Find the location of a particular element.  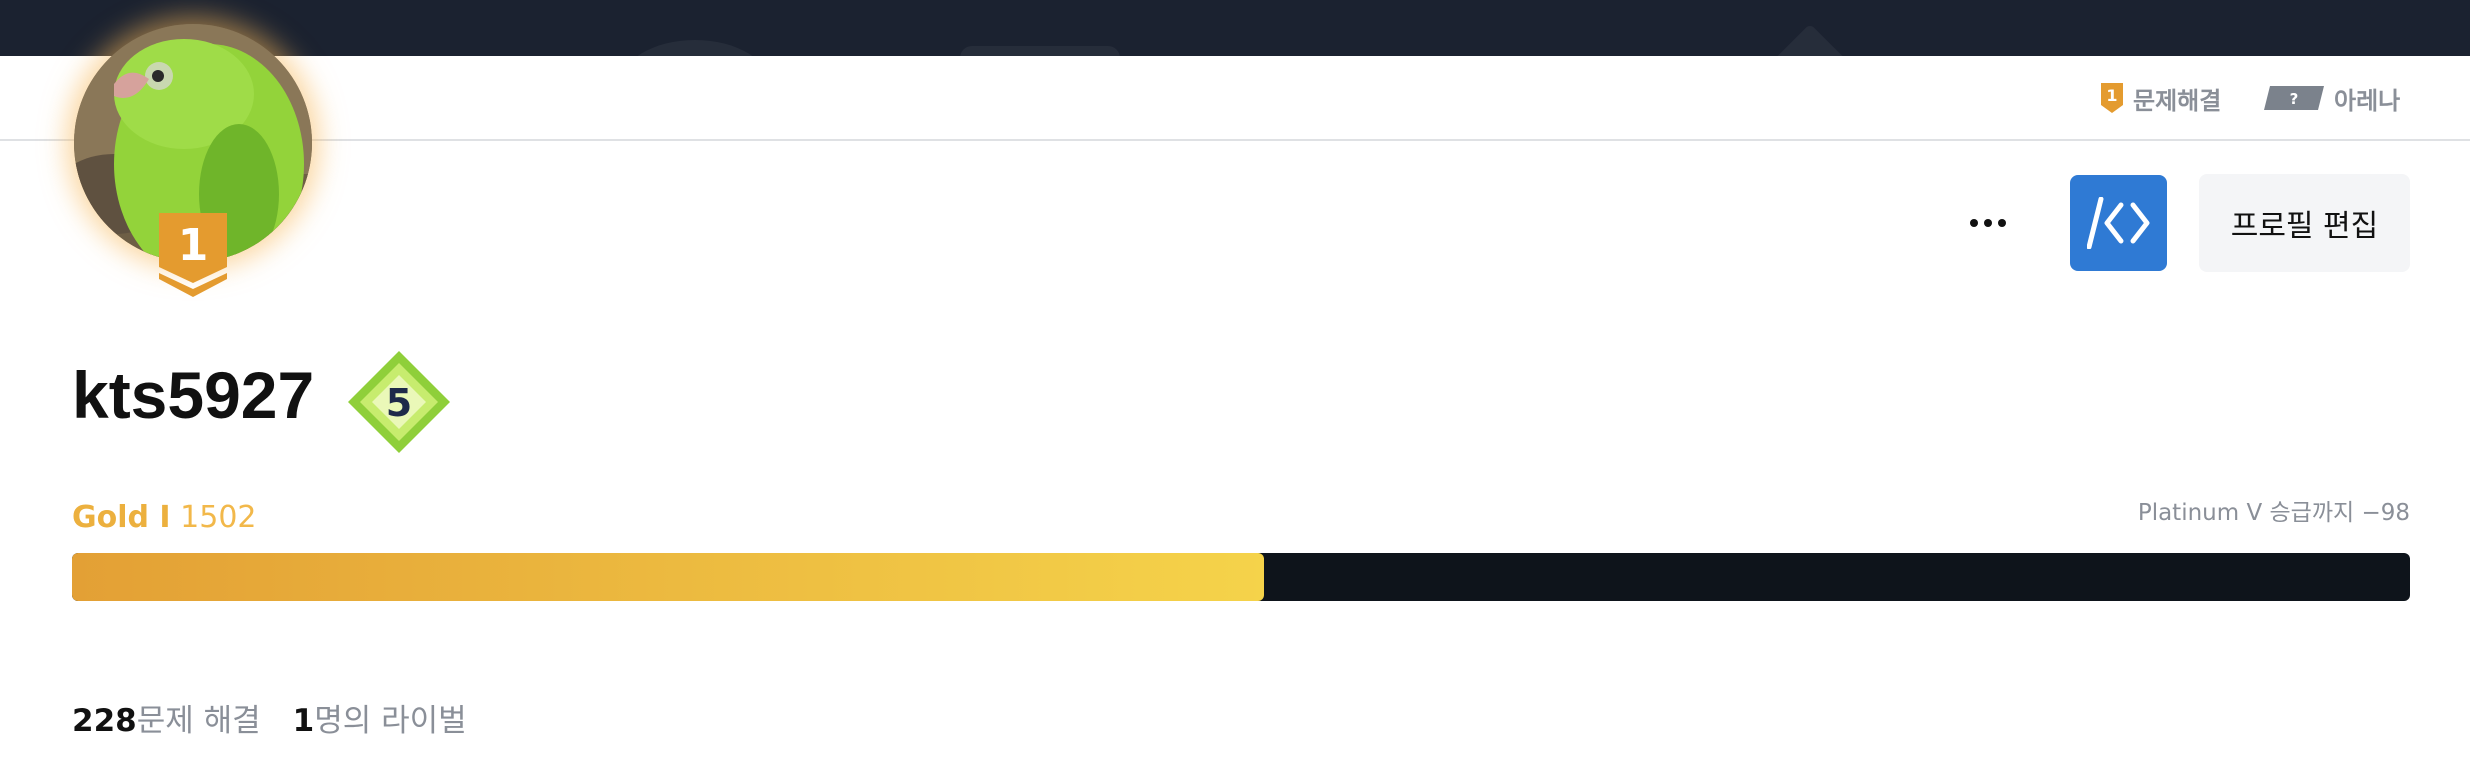

solved-tier-link: 1 문제해결 is located at coordinates (2161, 98).